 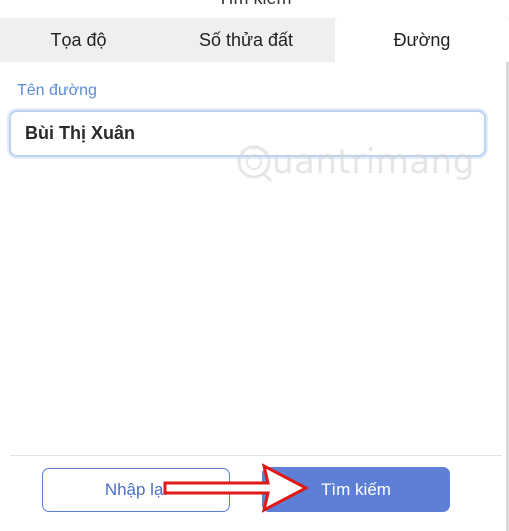 I want to click on watermark-logo: uantrimang, so click(x=354, y=163).